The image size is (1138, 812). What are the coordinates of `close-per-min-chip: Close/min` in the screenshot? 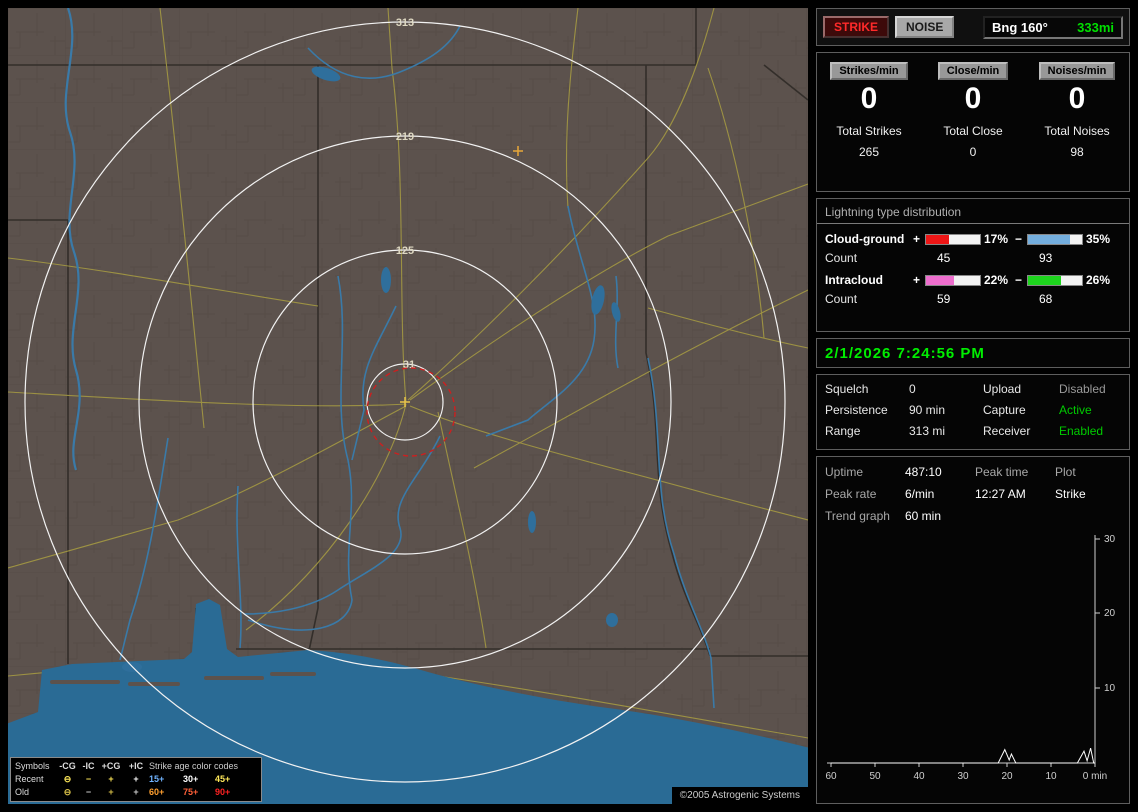 It's located at (973, 71).